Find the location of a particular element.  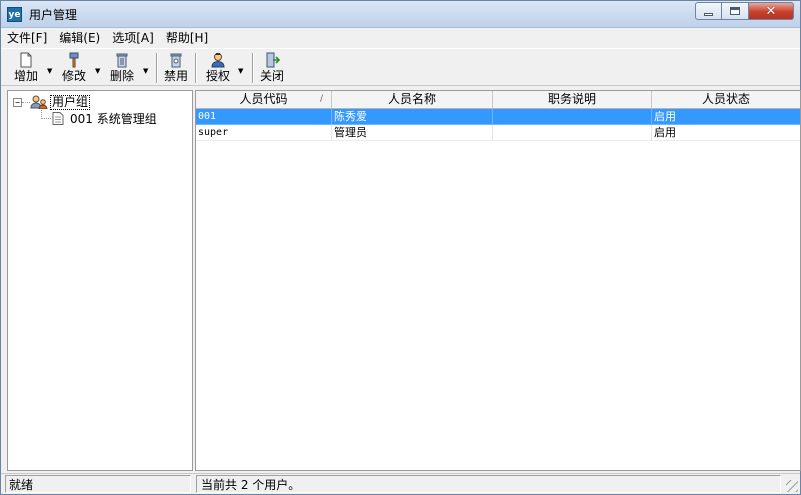

collapse-icon: − is located at coordinates (17, 102).